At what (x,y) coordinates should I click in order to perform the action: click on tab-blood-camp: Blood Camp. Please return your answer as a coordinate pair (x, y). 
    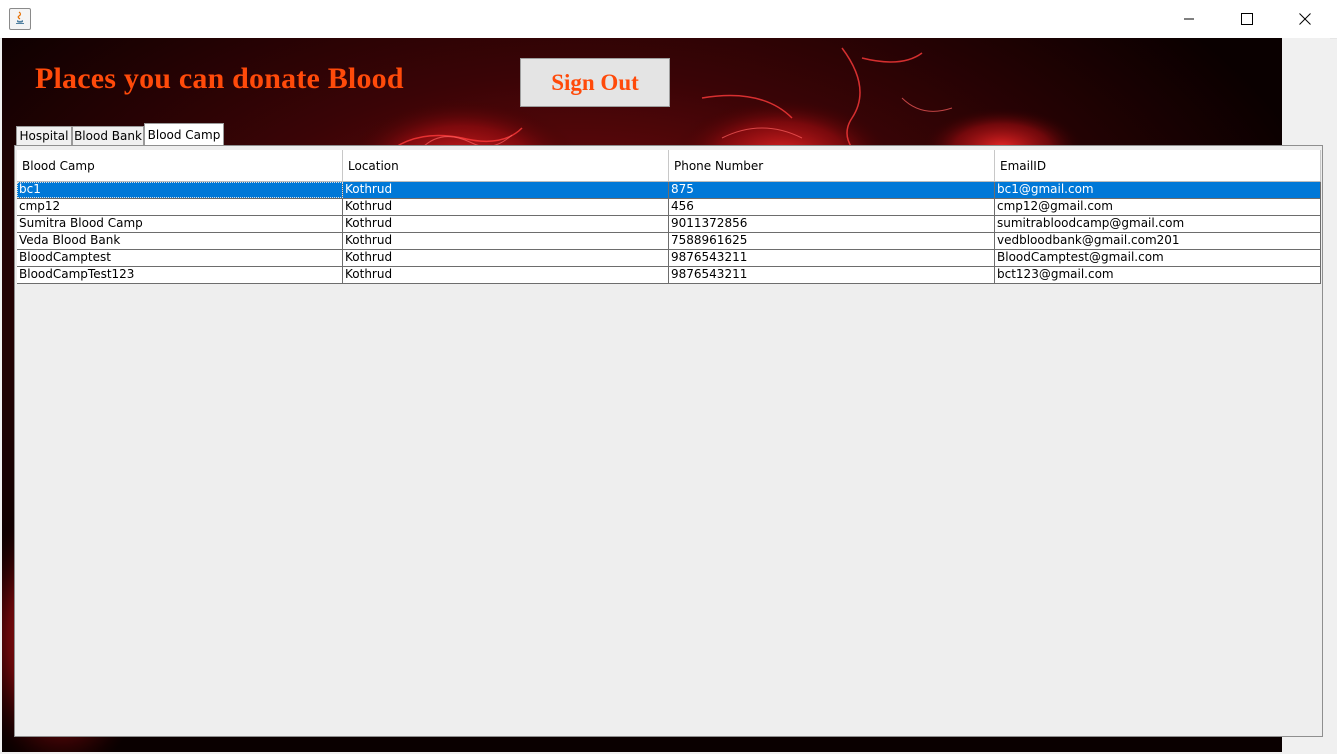
    Looking at the image, I should click on (184, 134).